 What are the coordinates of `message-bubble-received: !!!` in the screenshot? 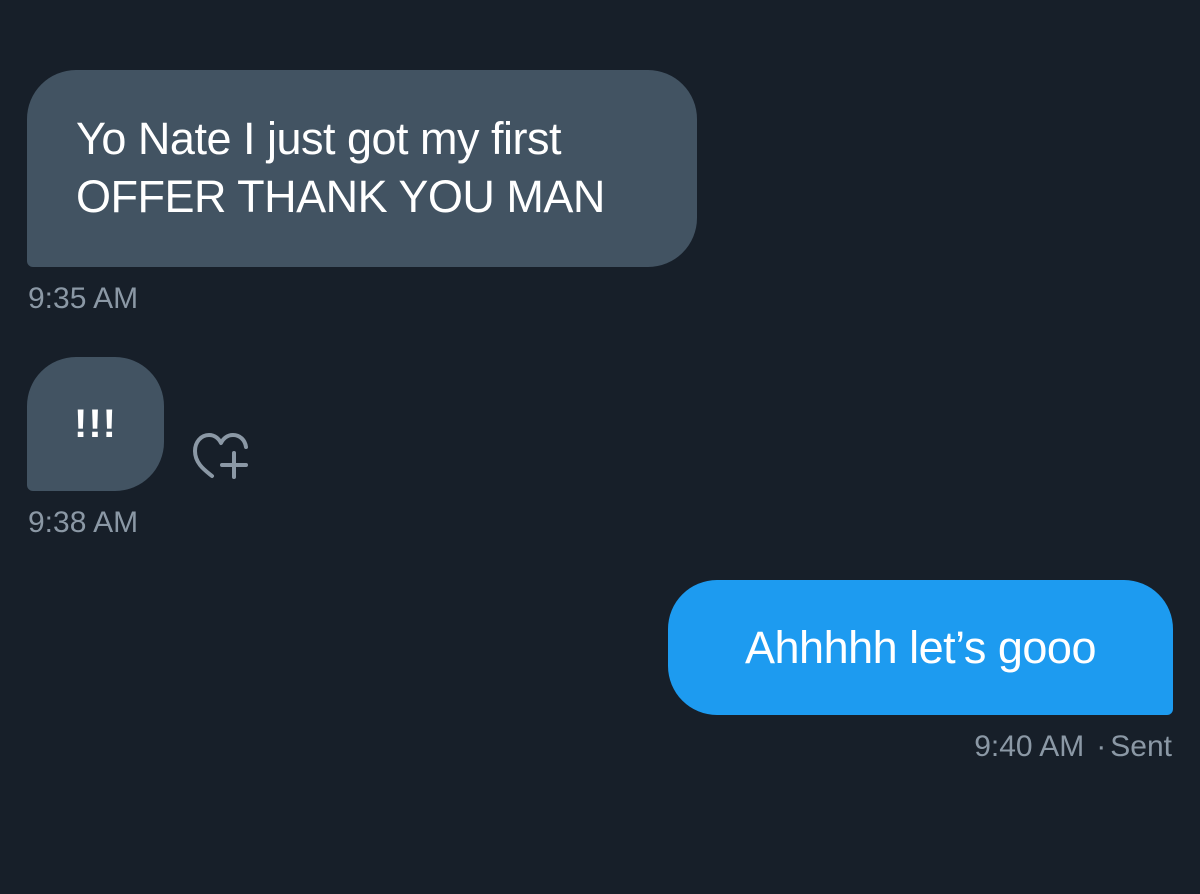 It's located at (95, 424).